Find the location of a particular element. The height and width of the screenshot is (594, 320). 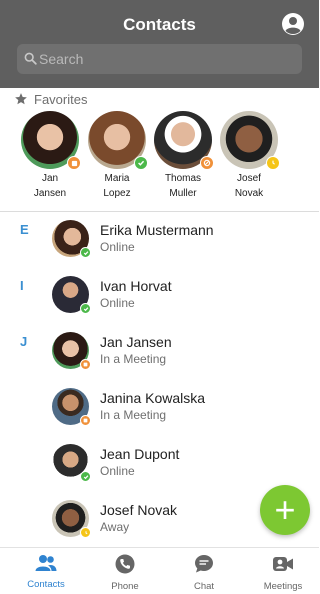

contact-row: Jean Dupont Online is located at coordinates (159, 464).